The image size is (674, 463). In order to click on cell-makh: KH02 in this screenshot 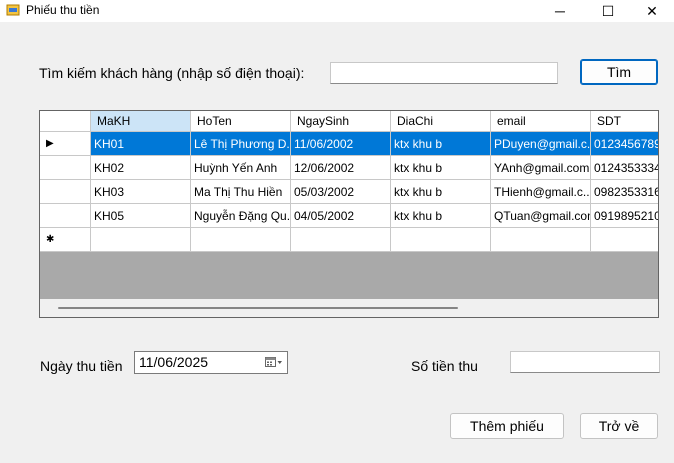, I will do `click(141, 168)`.